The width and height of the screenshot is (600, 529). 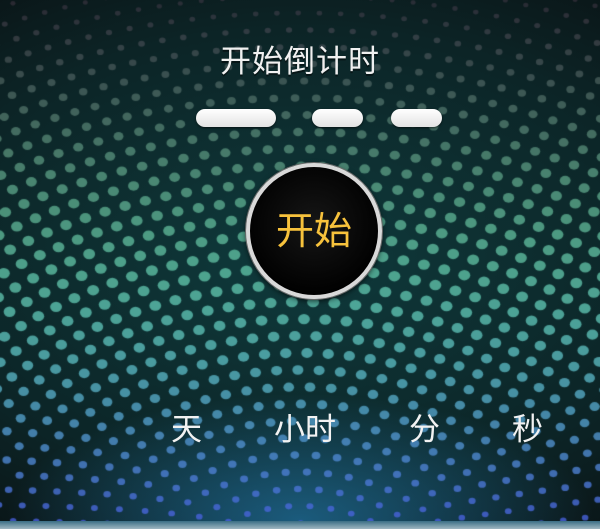 I want to click on start-button: 开始, so click(x=314, y=231).